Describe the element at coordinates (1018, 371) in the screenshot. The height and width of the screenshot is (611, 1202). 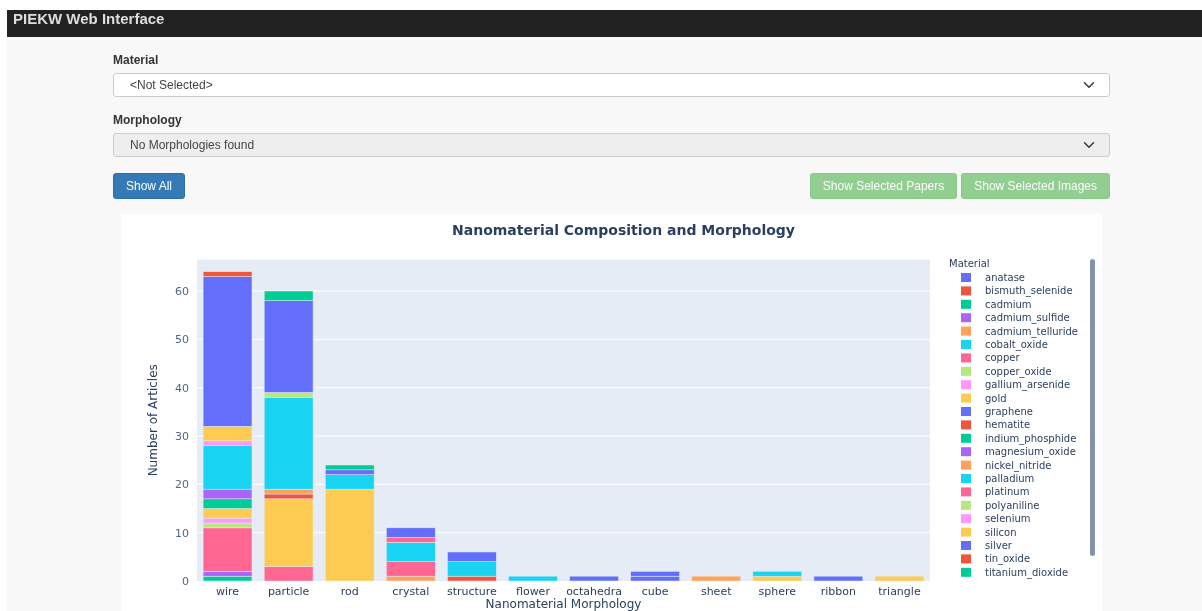
I see `legend-item: copper_oxide` at that location.